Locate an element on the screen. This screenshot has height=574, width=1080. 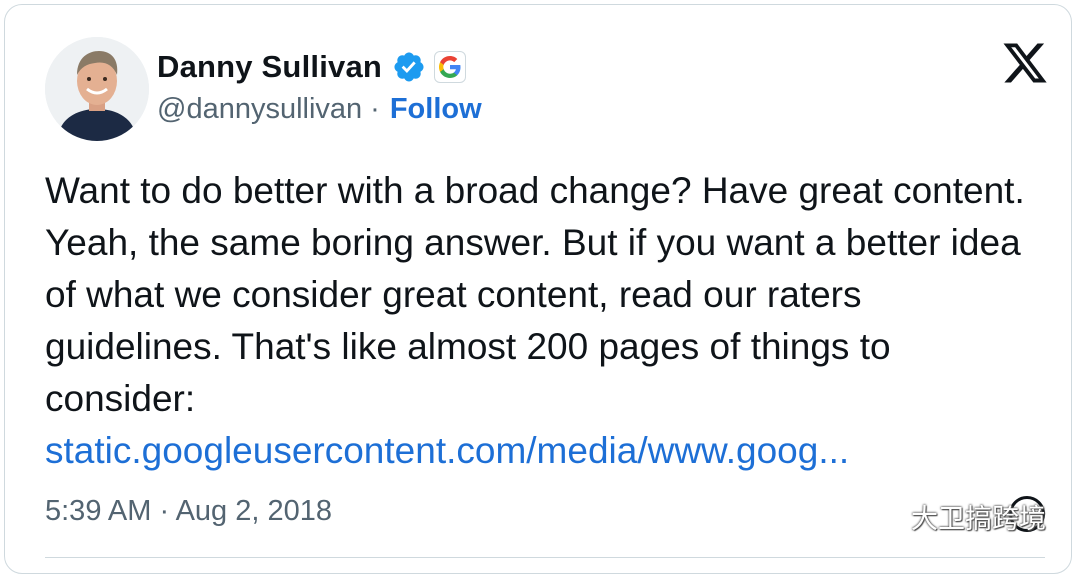
google-g-icon is located at coordinates (450, 67).